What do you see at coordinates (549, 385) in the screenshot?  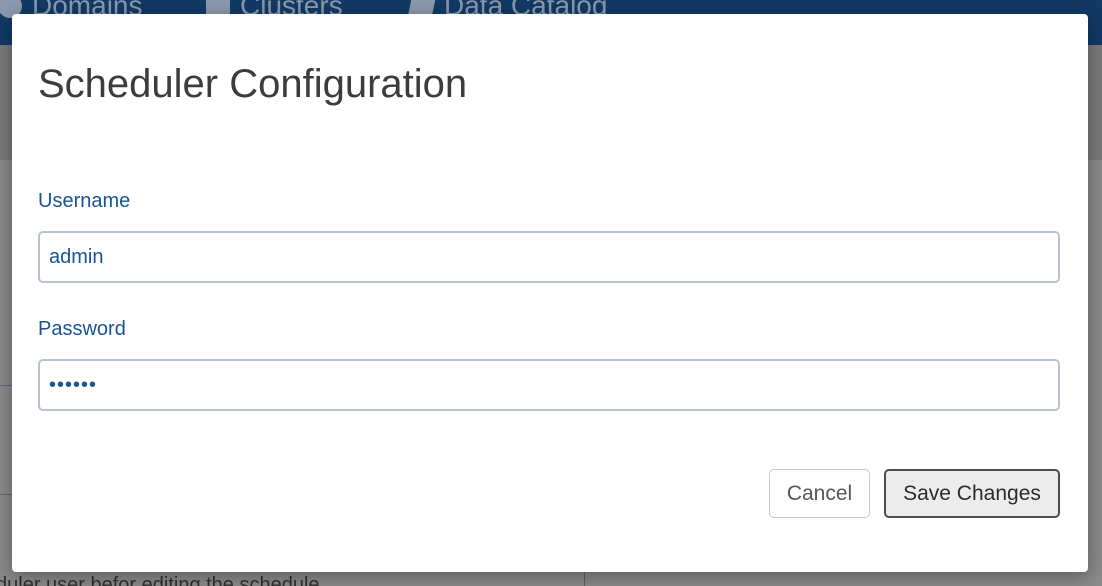 I see `password-input` at bounding box center [549, 385].